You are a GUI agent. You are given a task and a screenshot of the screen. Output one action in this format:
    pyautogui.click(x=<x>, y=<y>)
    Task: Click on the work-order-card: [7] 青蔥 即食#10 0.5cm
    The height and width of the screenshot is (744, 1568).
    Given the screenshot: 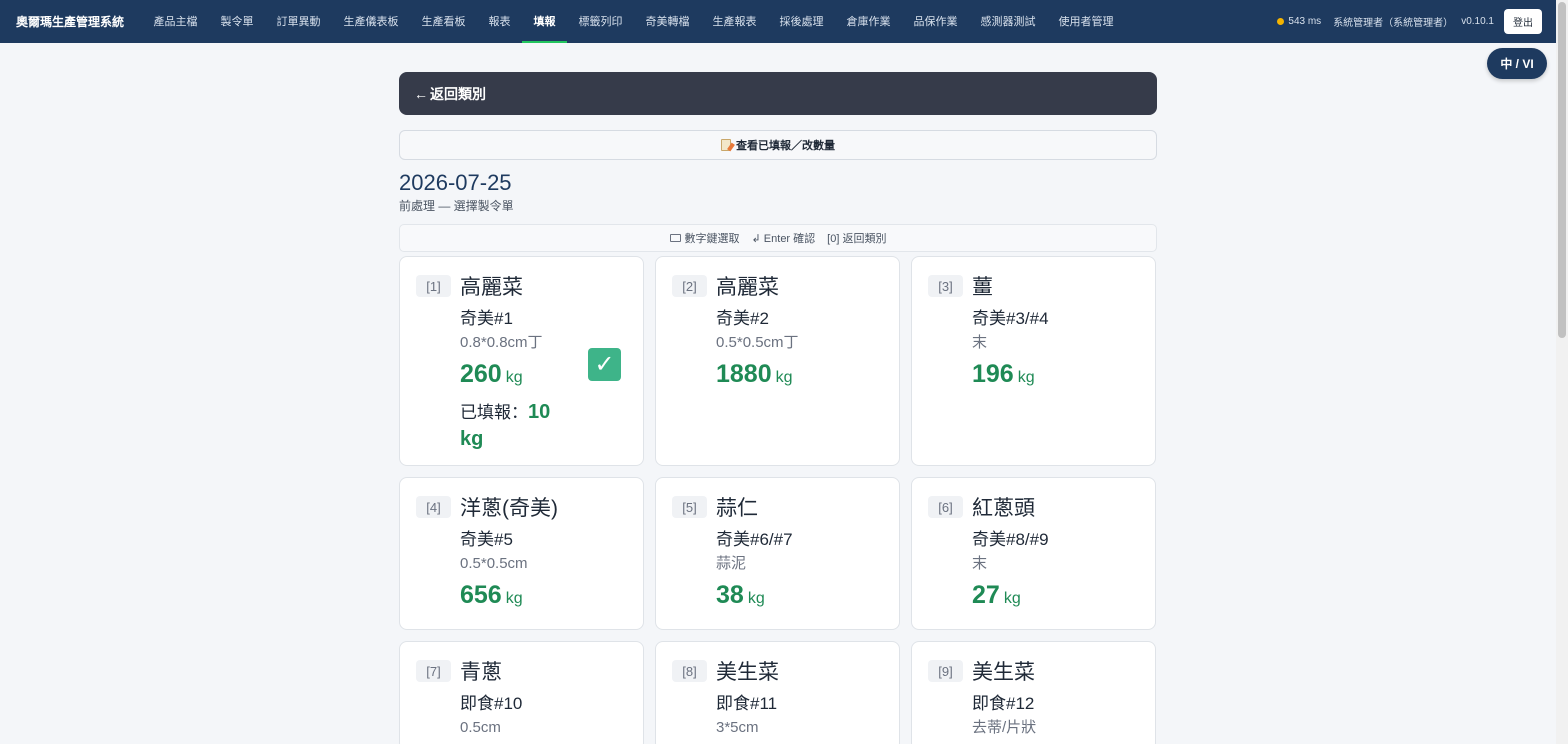 What is the action you would take?
    pyautogui.click(x=521, y=692)
    